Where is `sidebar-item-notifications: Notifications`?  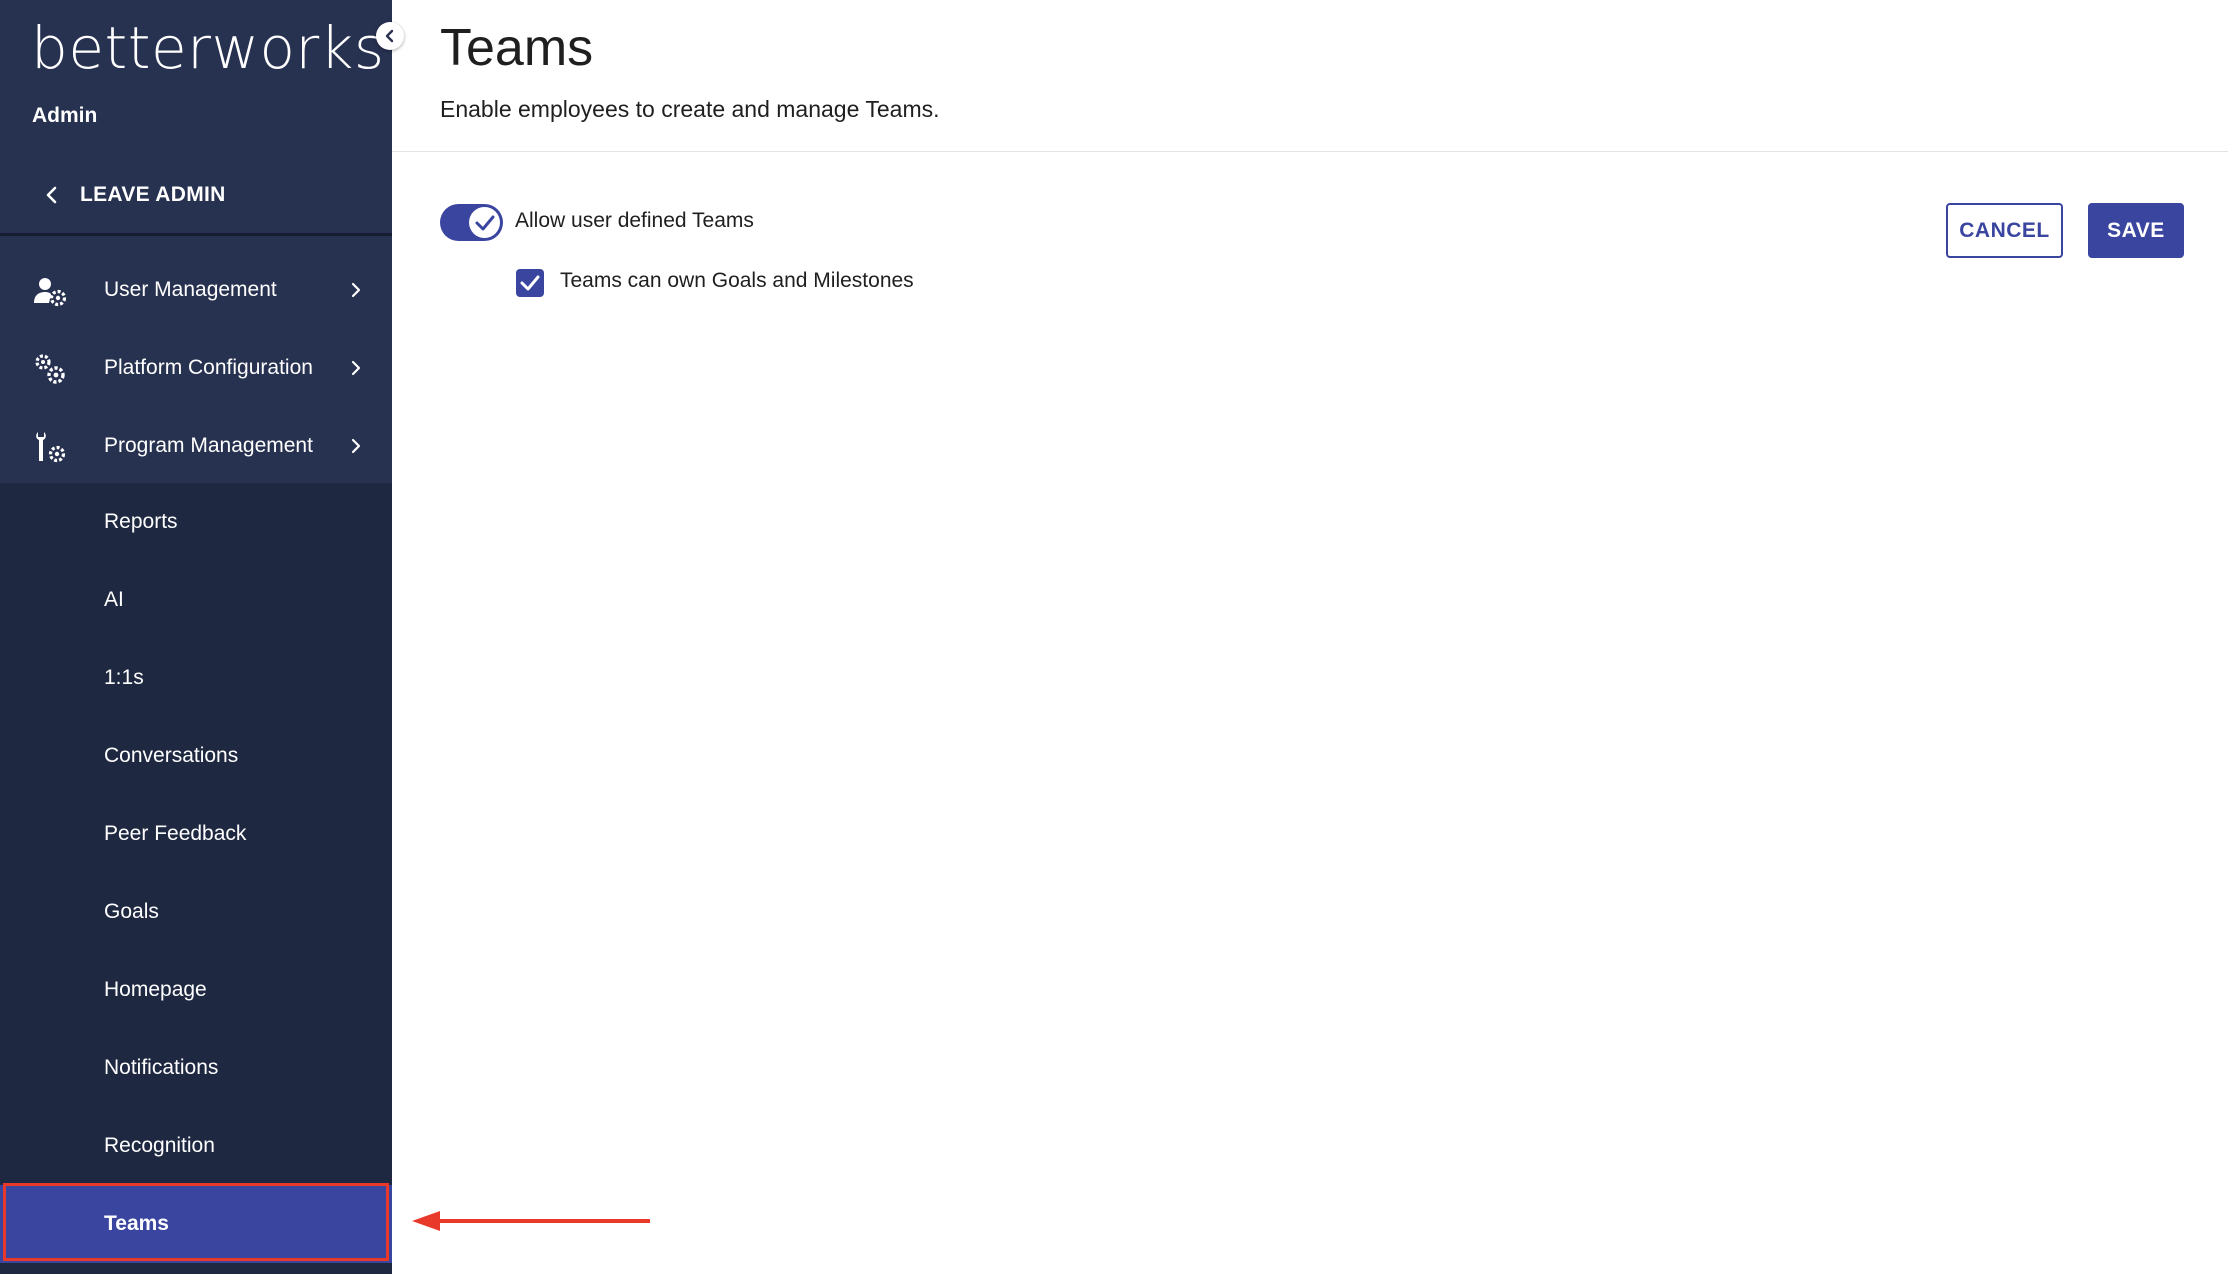 sidebar-item-notifications: Notifications is located at coordinates (196, 1068).